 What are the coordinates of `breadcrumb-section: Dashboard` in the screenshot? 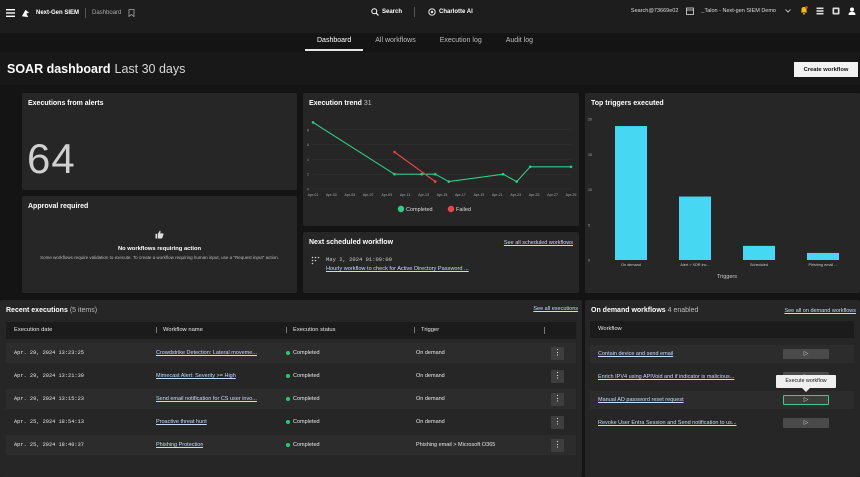 It's located at (106, 13).